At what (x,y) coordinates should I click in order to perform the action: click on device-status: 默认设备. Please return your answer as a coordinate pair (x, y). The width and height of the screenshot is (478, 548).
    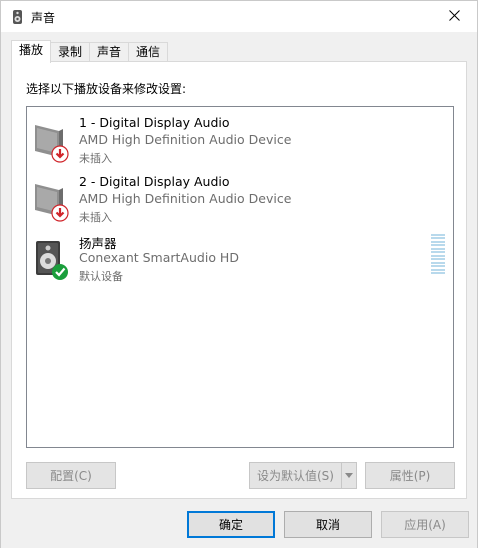
    Looking at the image, I should click on (101, 276).